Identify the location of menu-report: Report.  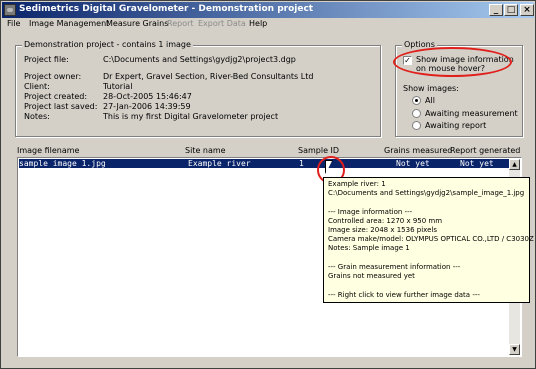
(180, 23).